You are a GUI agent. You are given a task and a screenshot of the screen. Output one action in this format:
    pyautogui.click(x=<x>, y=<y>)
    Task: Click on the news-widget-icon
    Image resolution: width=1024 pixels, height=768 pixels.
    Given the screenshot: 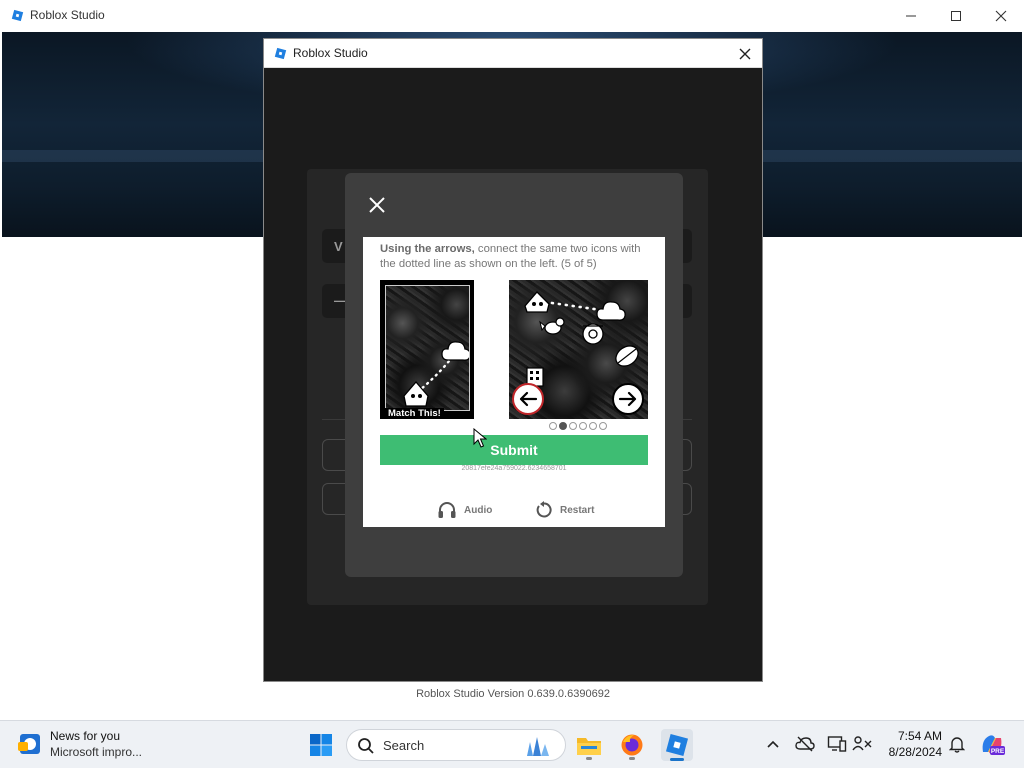 What is the action you would take?
    pyautogui.click(x=30, y=744)
    